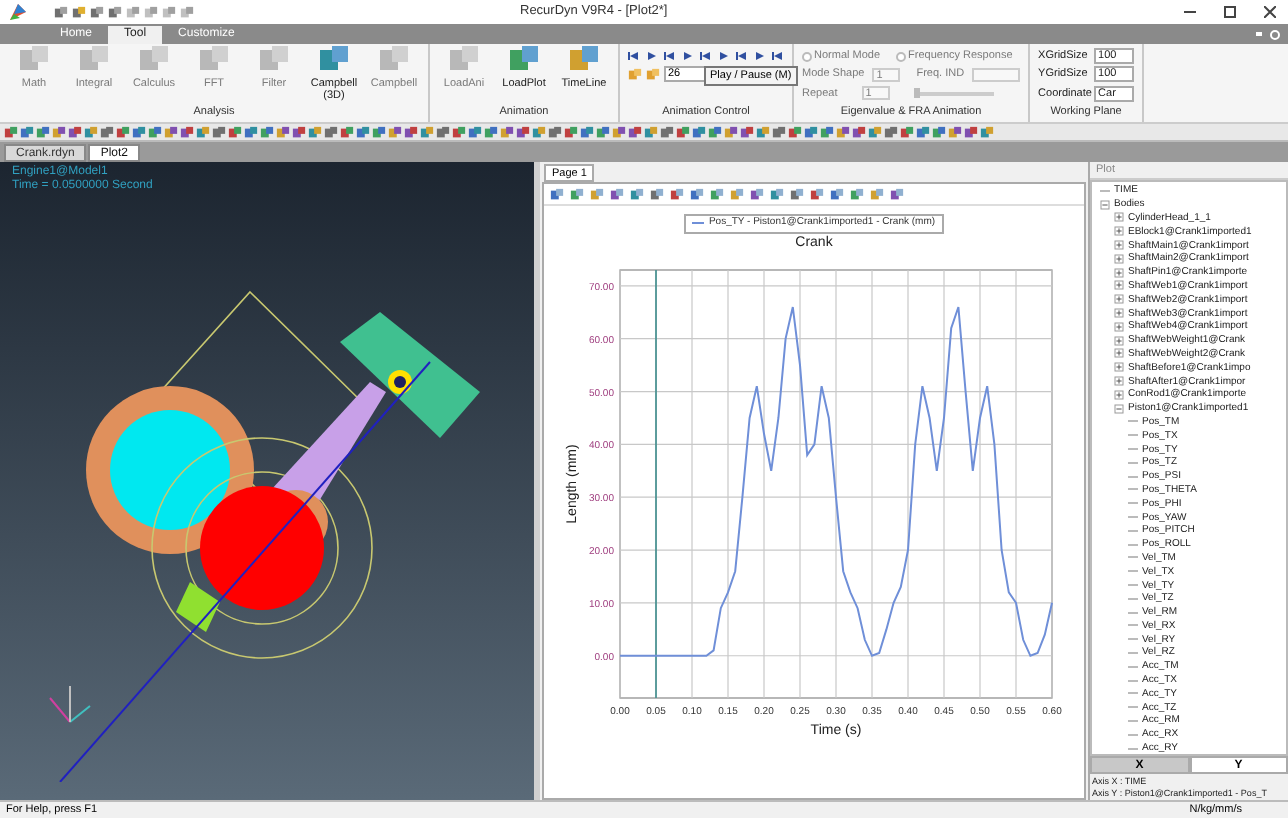 This screenshot has height=818, width=1288. Describe the element at coordinates (1190, 12) in the screenshot. I see `minimize-icon` at that location.